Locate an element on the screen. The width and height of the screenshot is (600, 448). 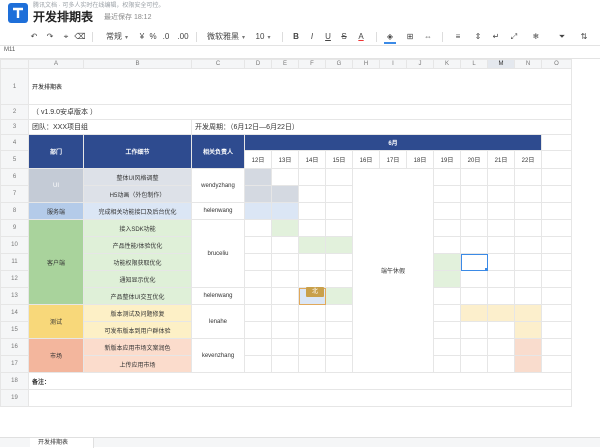
period-label: 开发周期：（6月12日—6月22日） is located at coordinates (381, 127).